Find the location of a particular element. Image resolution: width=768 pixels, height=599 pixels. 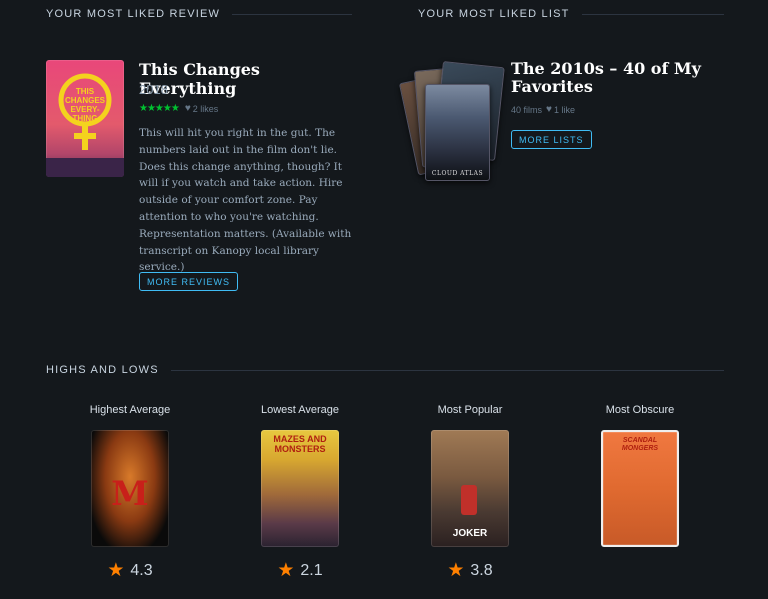

review-film-title: This Changes Everything is located at coordinates (249, 79).